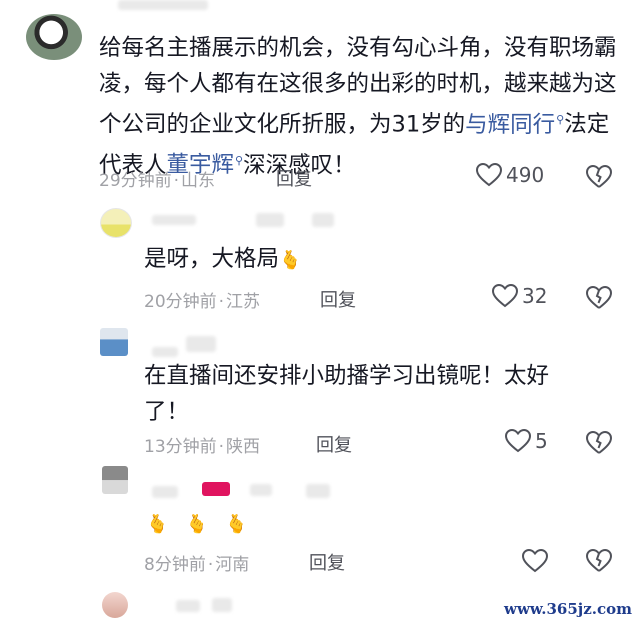 This screenshot has height=626, width=640. I want to click on comment-text: 是呀，大格局🫰, so click(222, 260).